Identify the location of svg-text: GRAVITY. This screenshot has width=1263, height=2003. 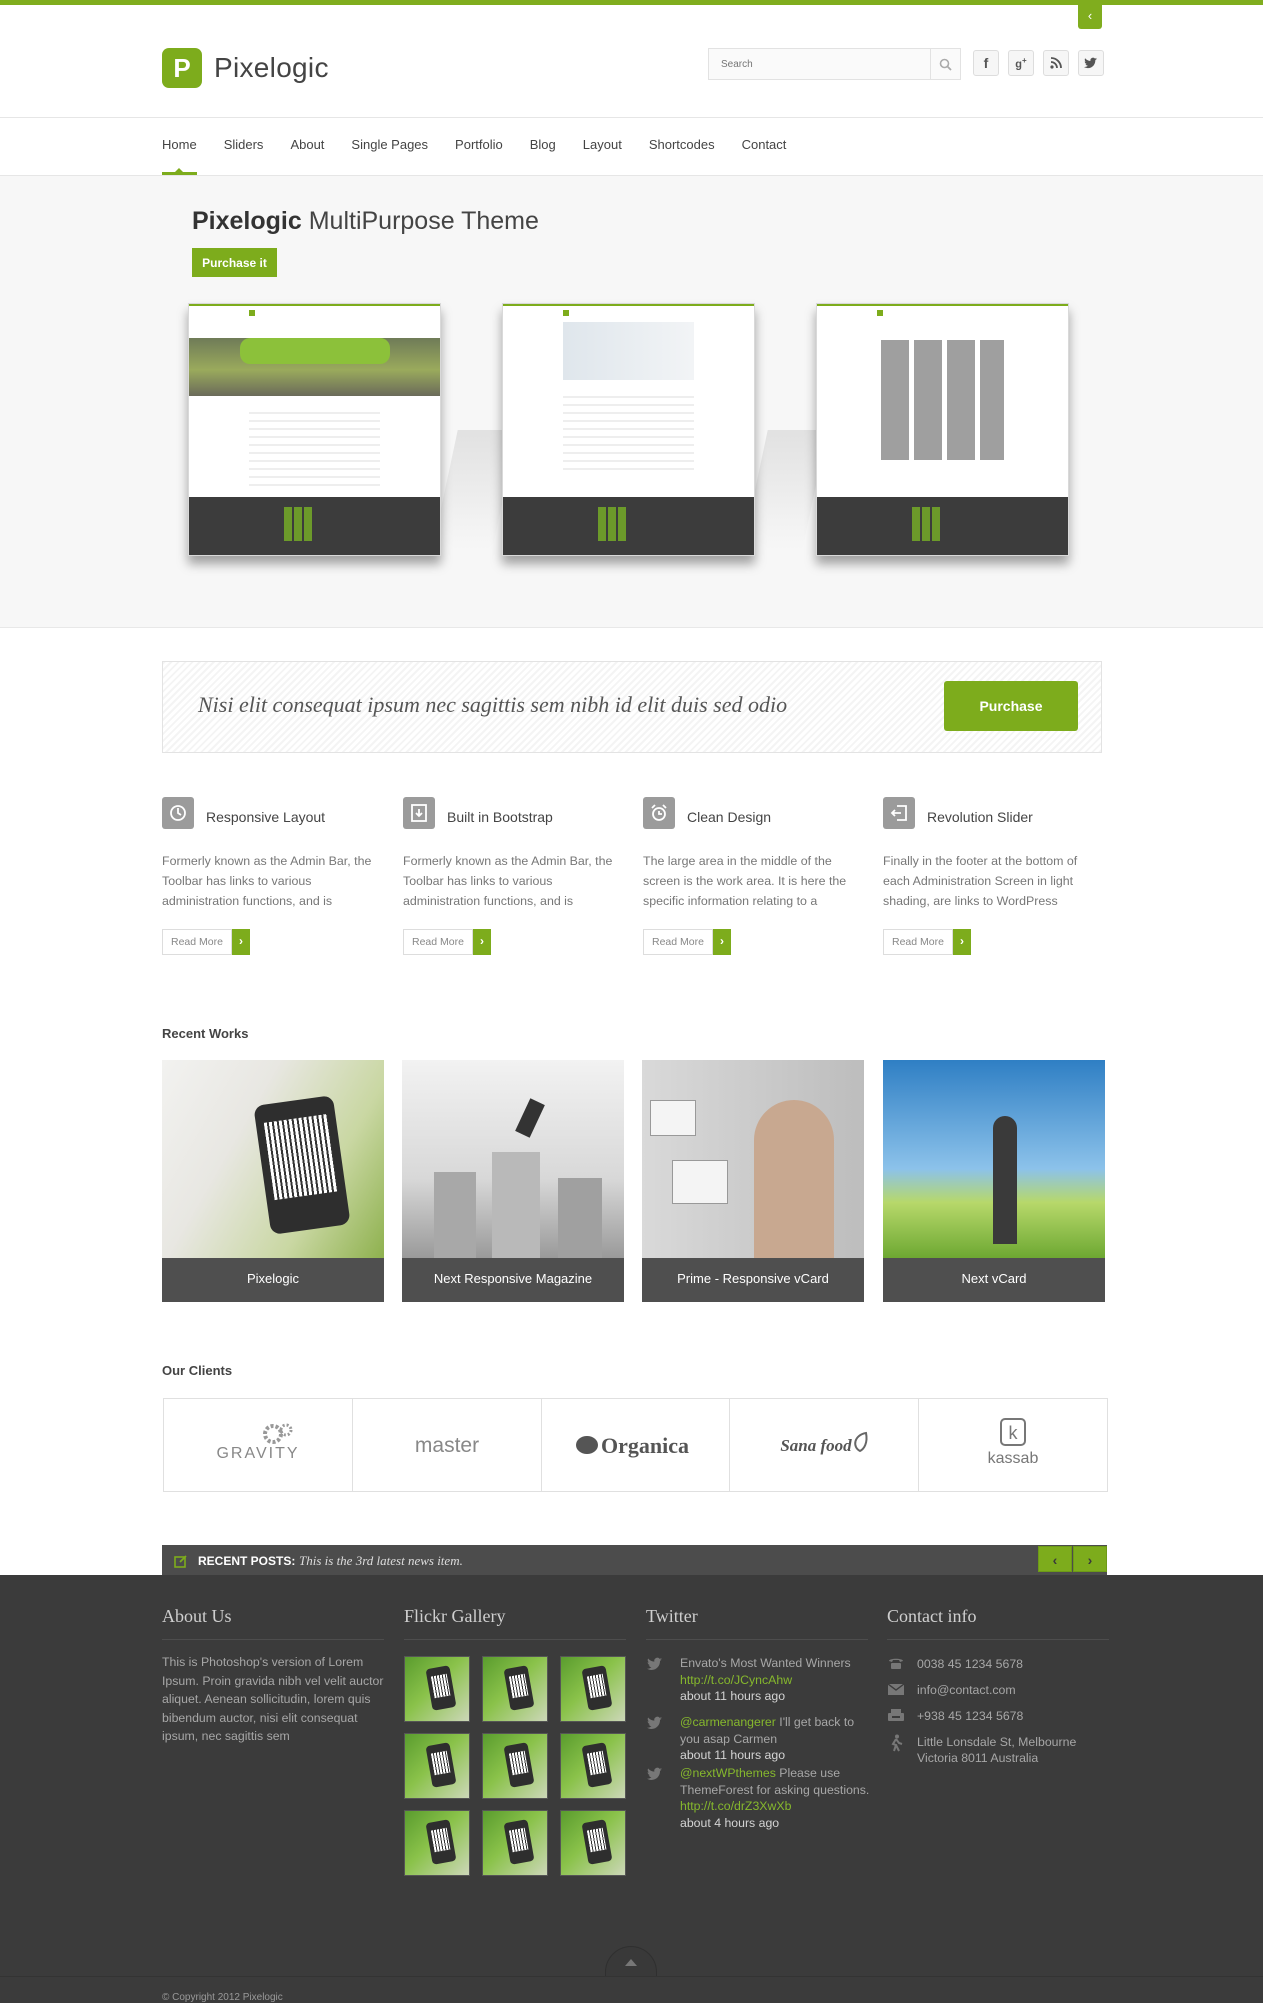
(257, 1453).